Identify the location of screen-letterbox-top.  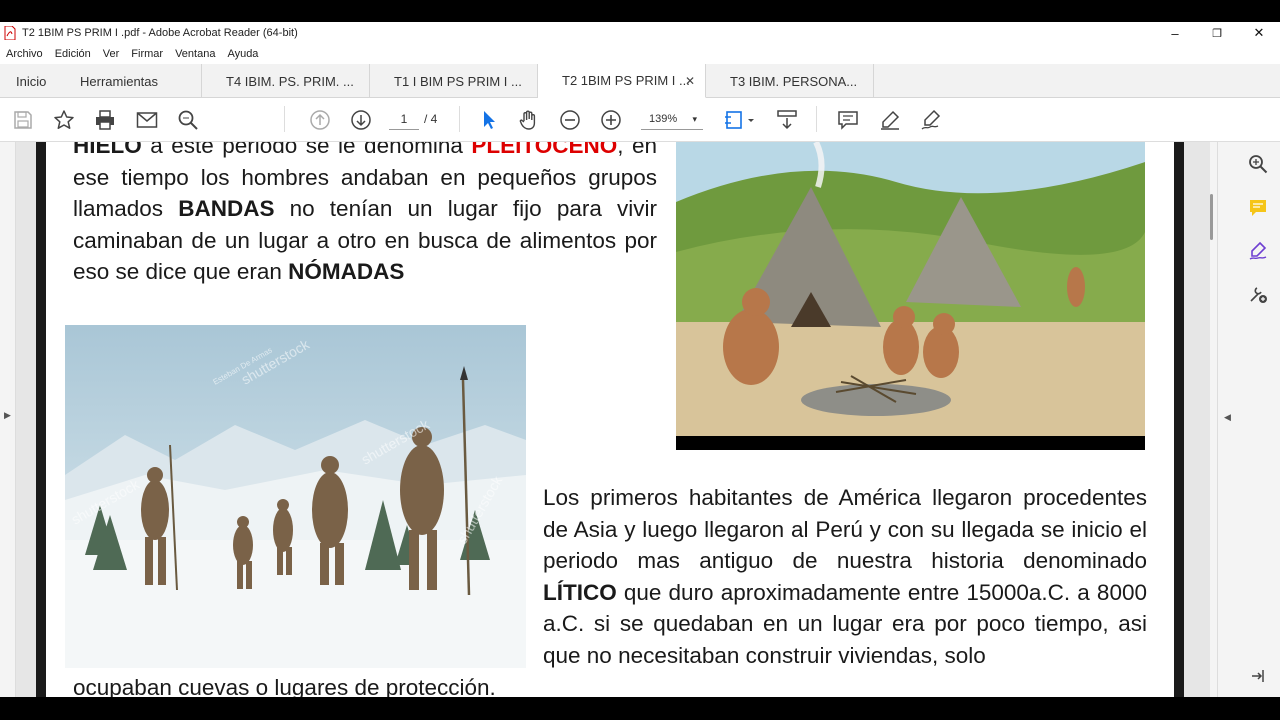
(640, 11).